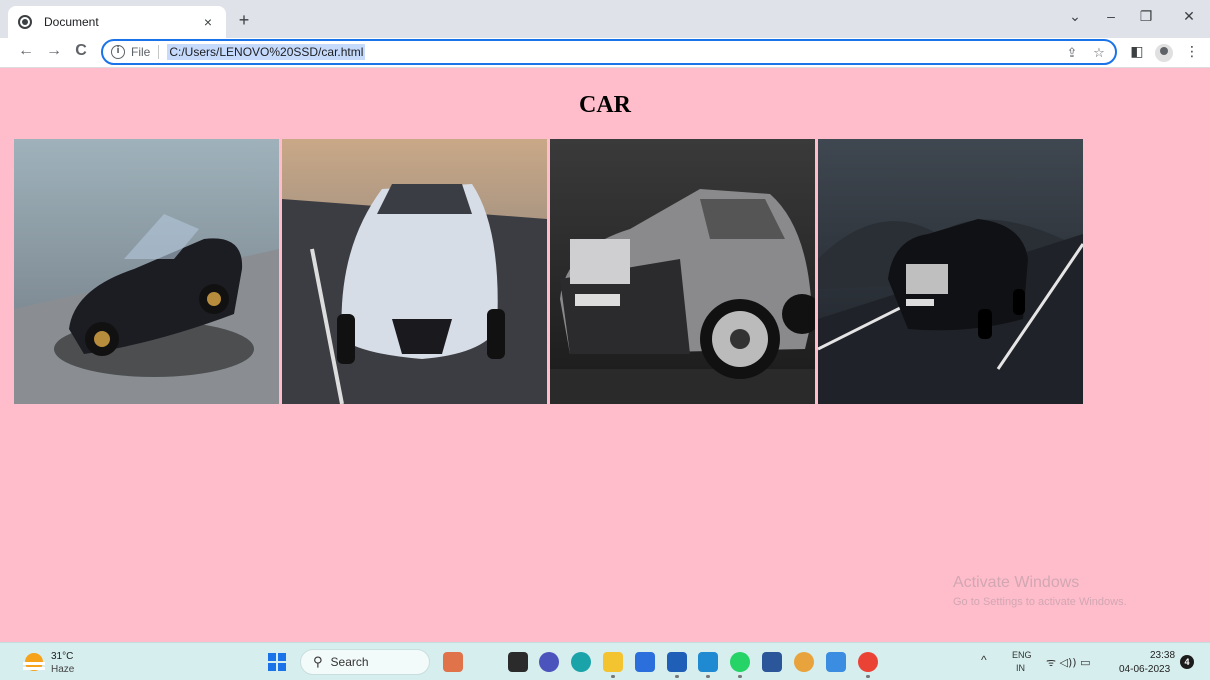 The height and width of the screenshot is (680, 1210). Describe the element at coordinates (1146, 16) in the screenshot. I see `restore-button: ❐` at that location.